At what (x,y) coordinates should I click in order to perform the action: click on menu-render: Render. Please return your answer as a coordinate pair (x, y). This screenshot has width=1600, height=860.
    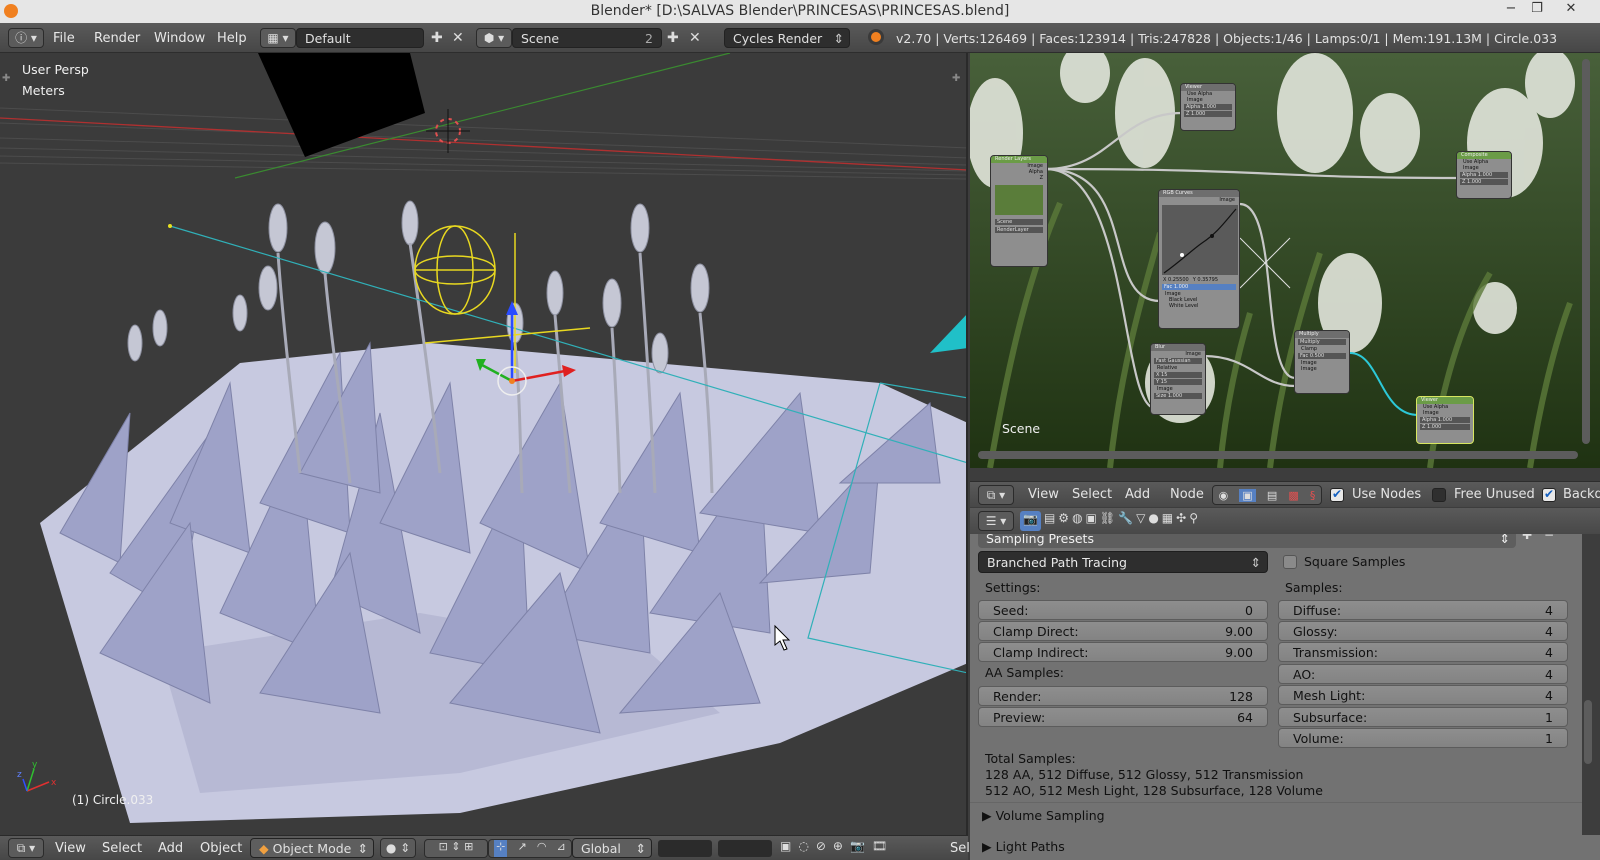
    Looking at the image, I should click on (117, 38).